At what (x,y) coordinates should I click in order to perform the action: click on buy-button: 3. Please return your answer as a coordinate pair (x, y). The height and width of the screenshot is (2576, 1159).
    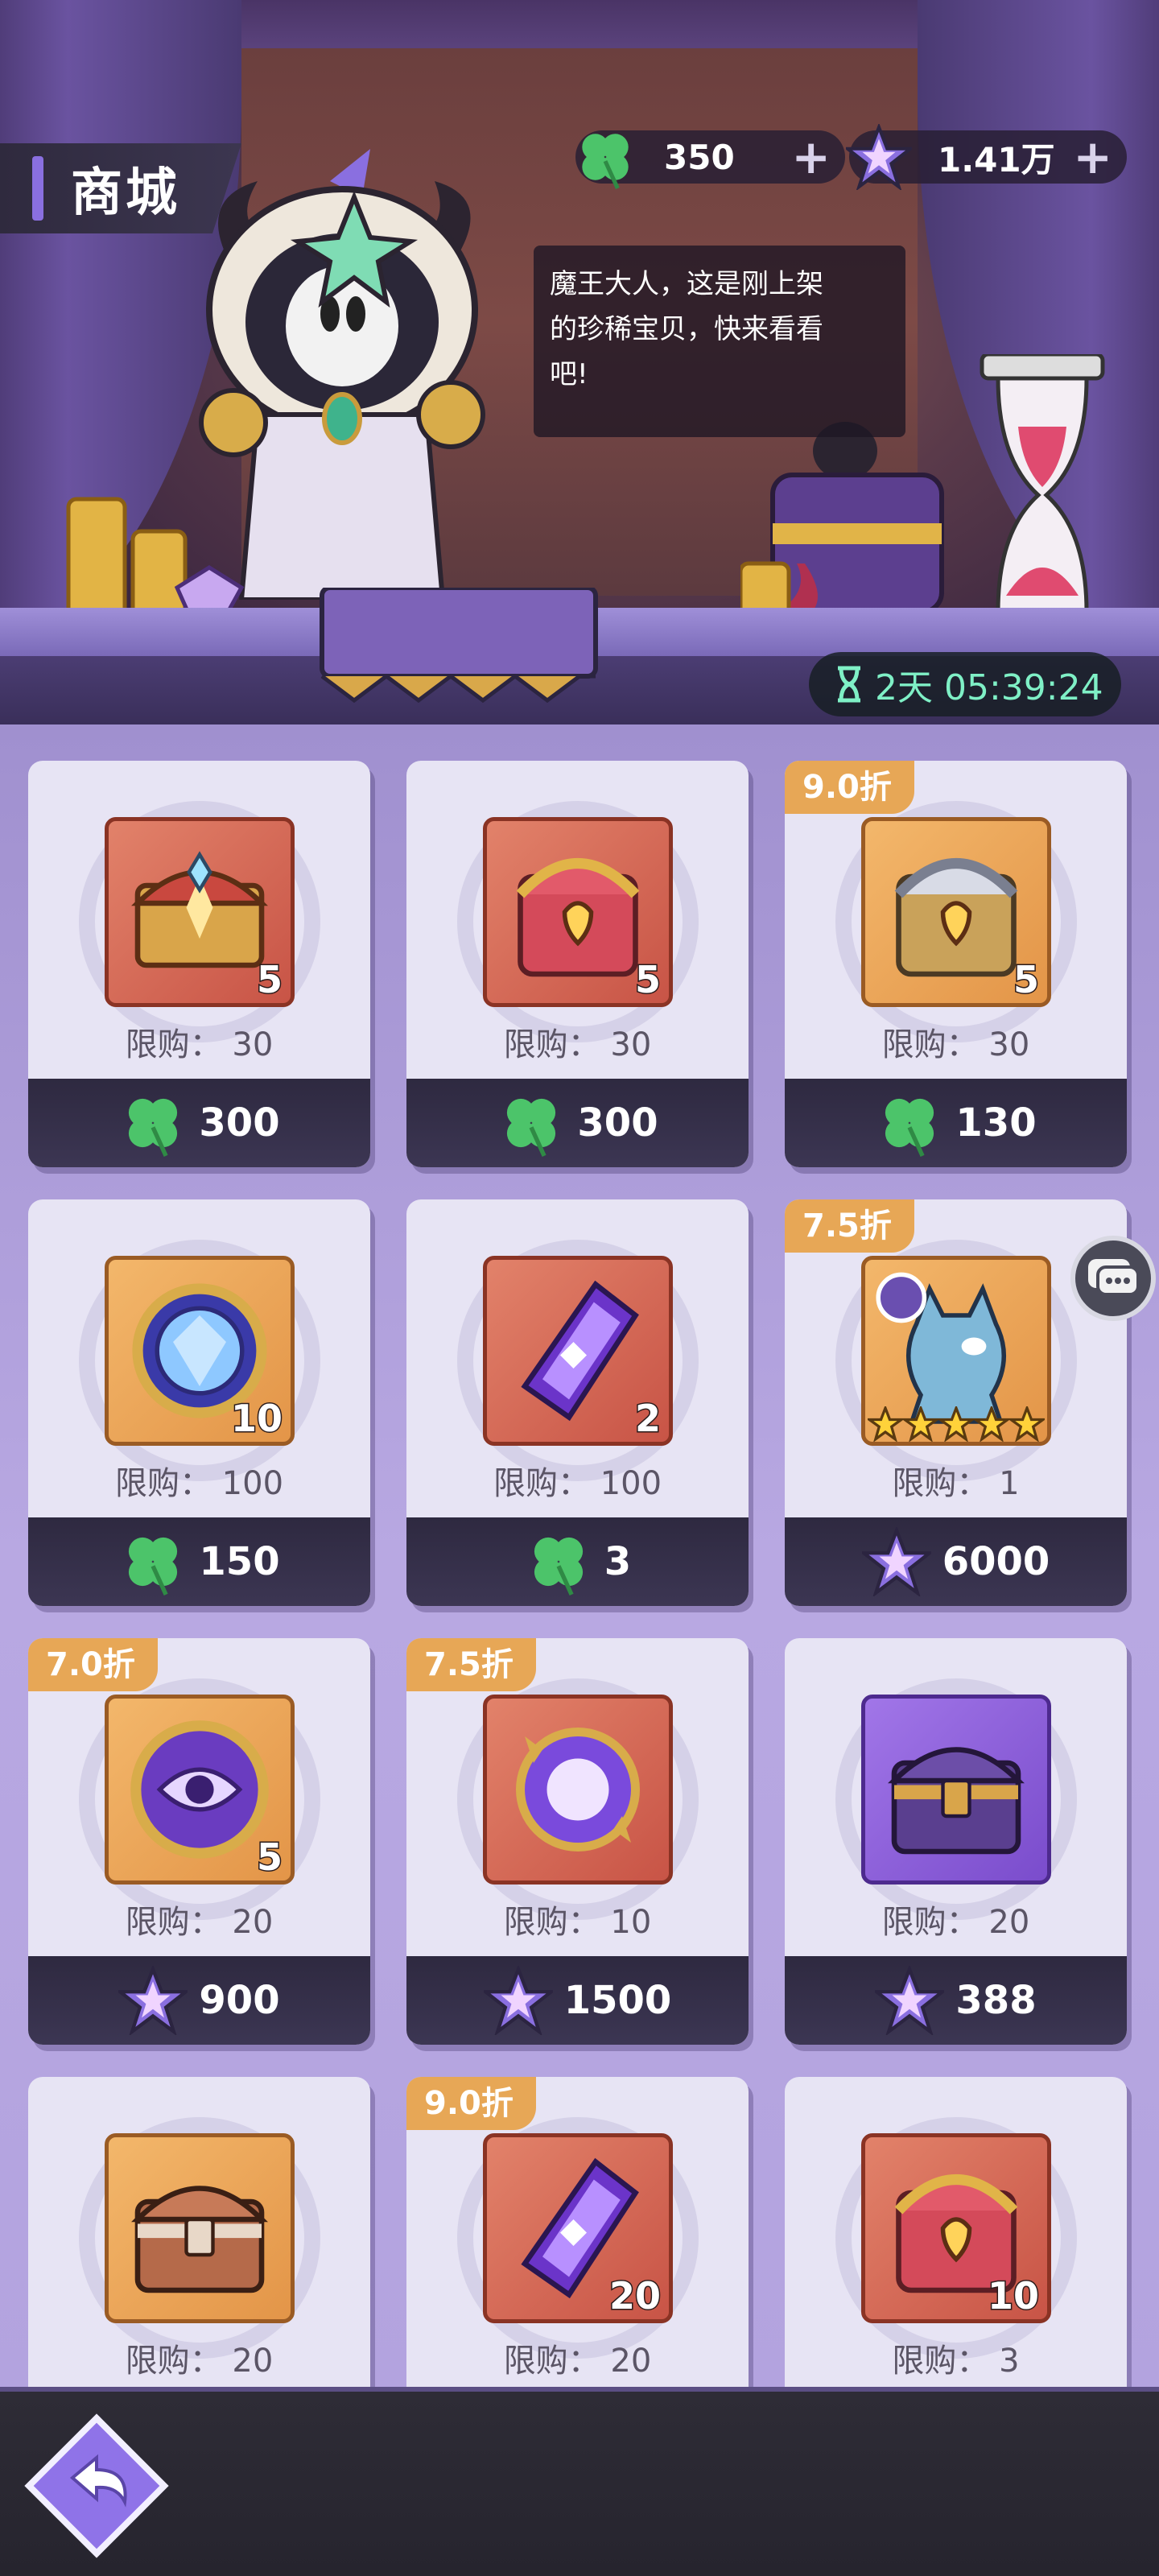
    Looking at the image, I should click on (577, 1561).